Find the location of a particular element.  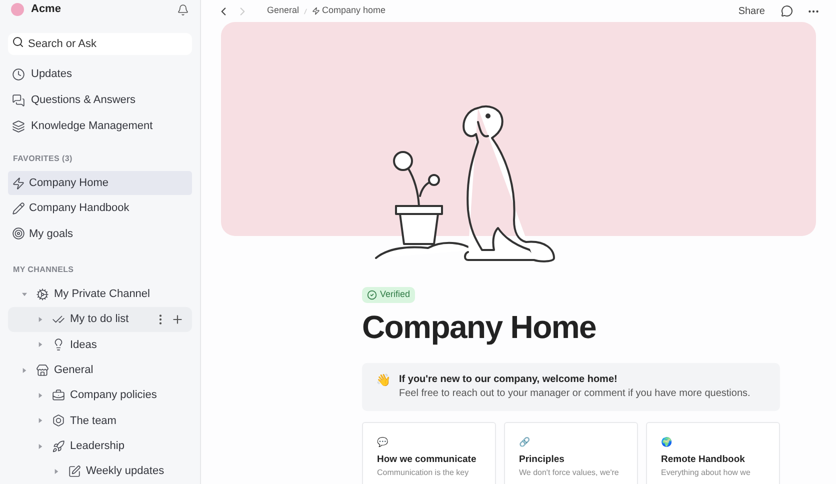

channel-item: My Private Channel is located at coordinates (100, 294).